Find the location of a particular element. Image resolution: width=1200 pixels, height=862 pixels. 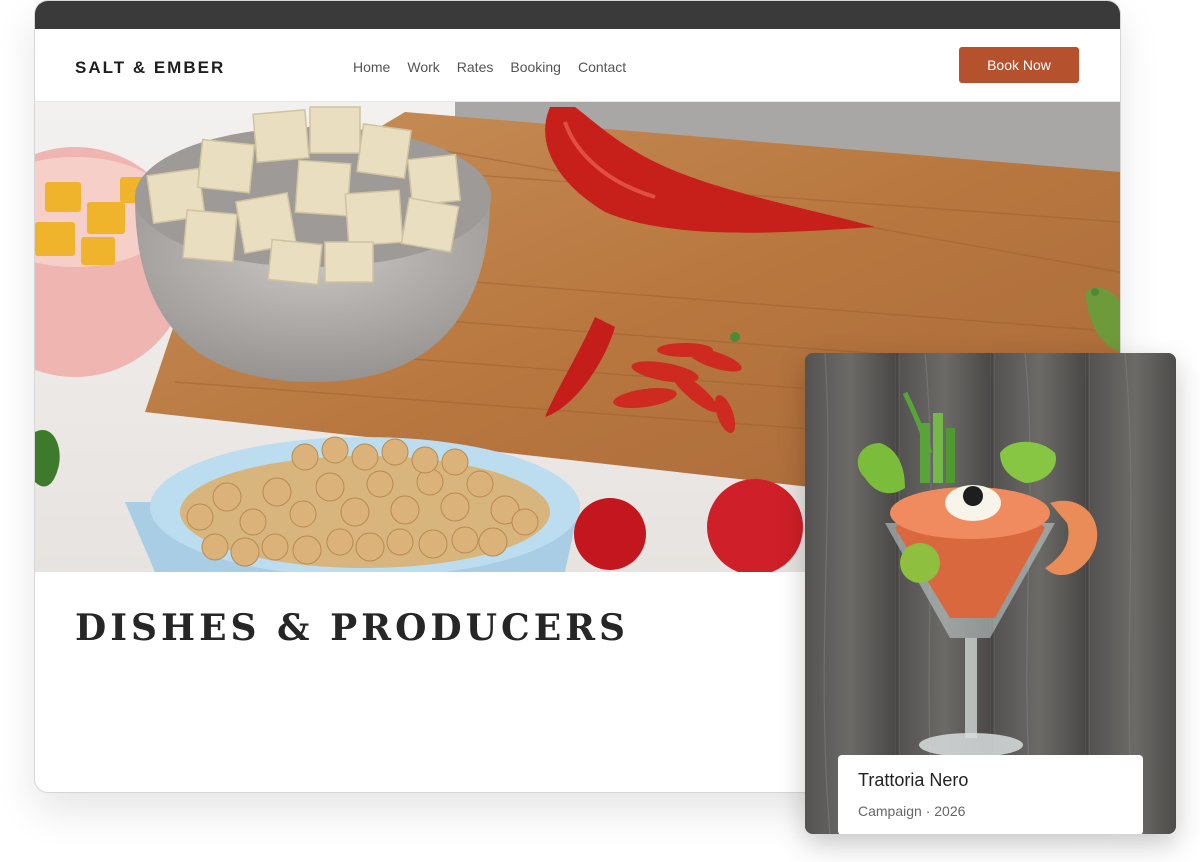

main-nav: Home Work Rates Booking Contact is located at coordinates (489, 67).